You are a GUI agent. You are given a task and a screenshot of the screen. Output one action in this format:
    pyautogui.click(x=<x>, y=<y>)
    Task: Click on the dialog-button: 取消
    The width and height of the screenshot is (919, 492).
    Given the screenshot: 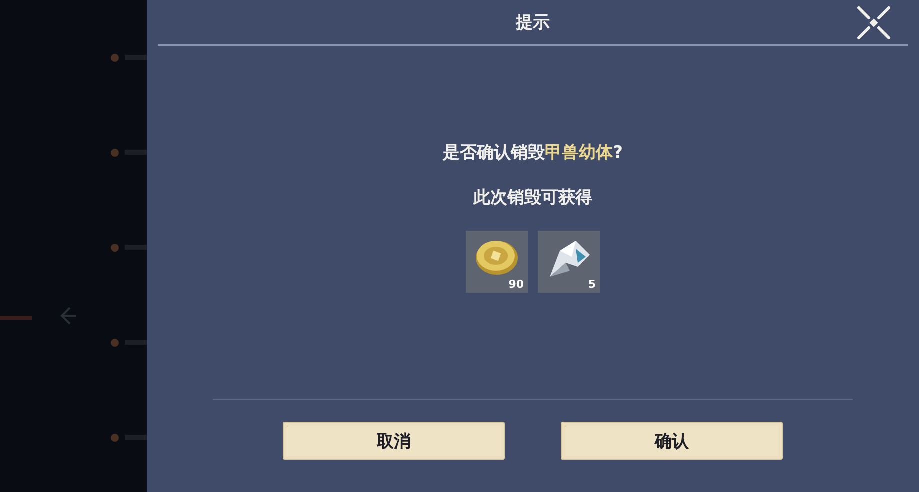 What is the action you would take?
    pyautogui.click(x=394, y=441)
    